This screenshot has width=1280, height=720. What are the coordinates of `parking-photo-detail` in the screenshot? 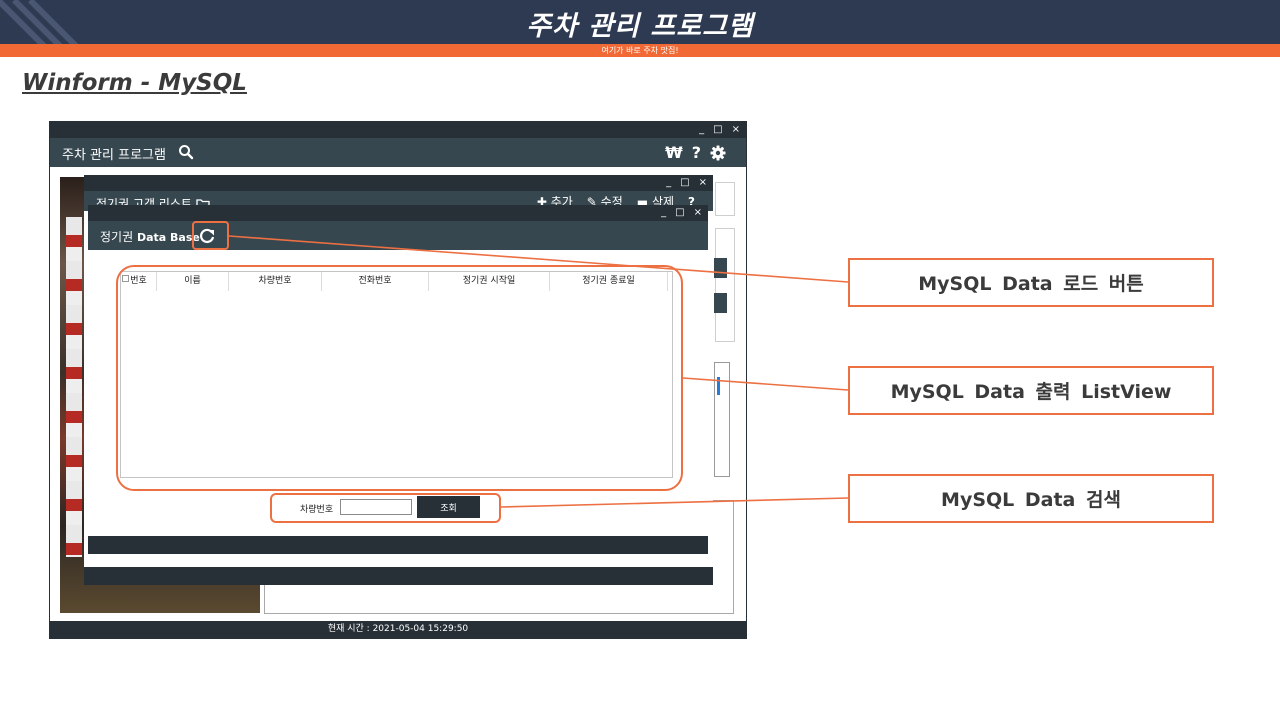 It's located at (74, 387).